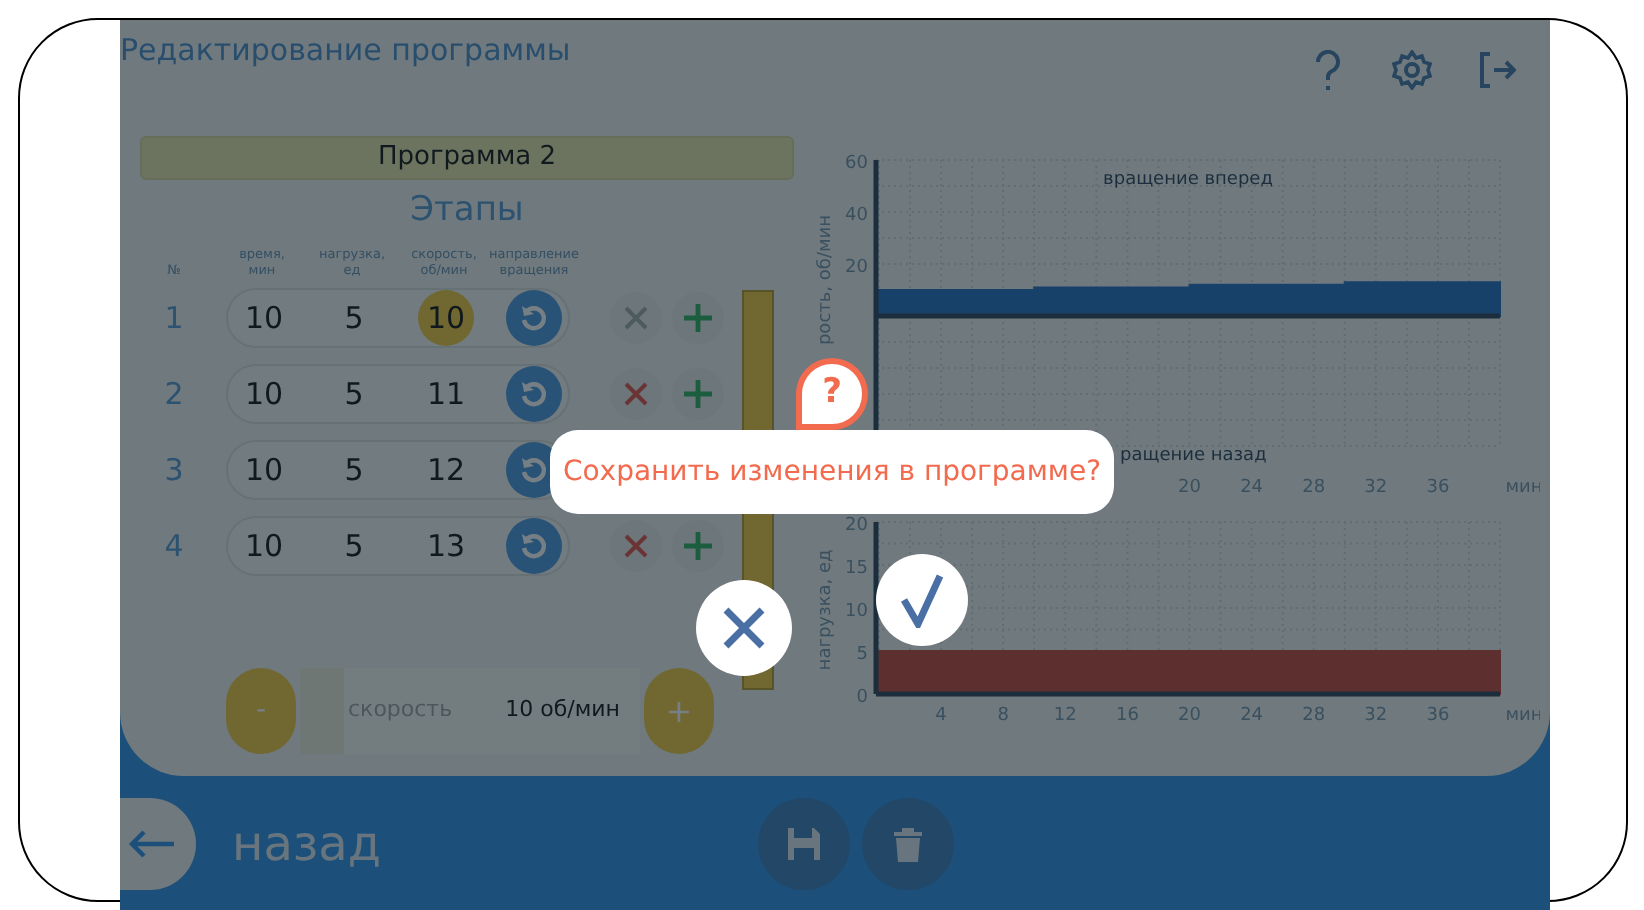 Image resolution: width=1644 pixels, height=910 pixels. I want to click on chart-annotation: вращение вперед, so click(1188, 180).